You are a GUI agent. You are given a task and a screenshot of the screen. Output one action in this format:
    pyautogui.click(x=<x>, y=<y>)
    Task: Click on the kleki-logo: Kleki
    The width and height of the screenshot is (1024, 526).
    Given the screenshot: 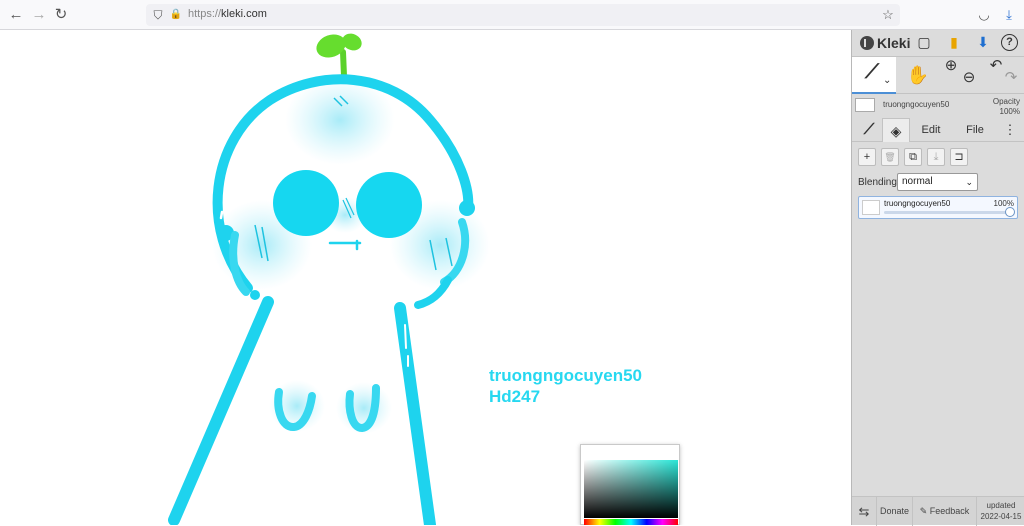 What is the action you would take?
    pyautogui.click(x=885, y=43)
    